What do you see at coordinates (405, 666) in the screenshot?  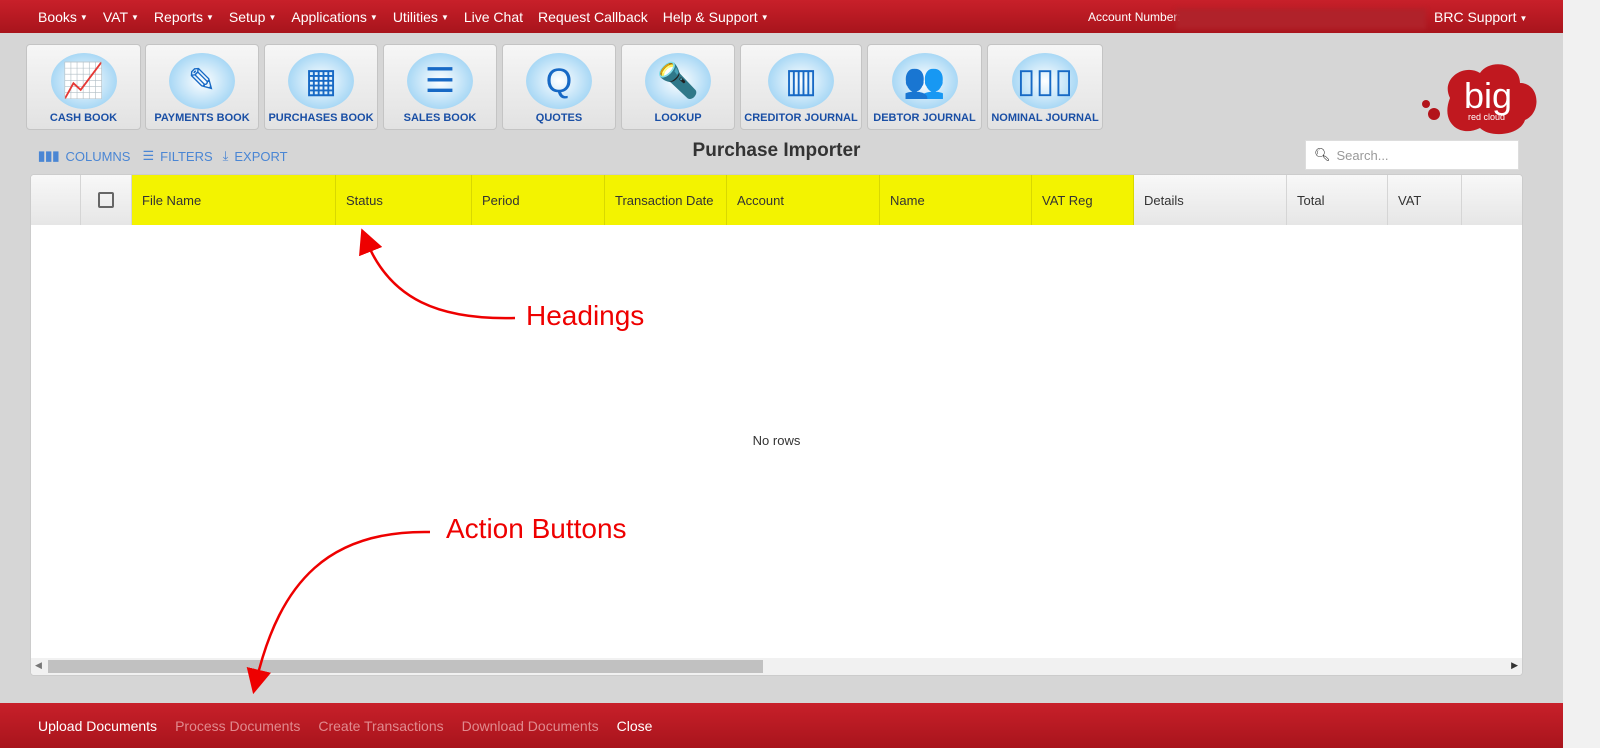 I see `scrollbar-thumb` at bounding box center [405, 666].